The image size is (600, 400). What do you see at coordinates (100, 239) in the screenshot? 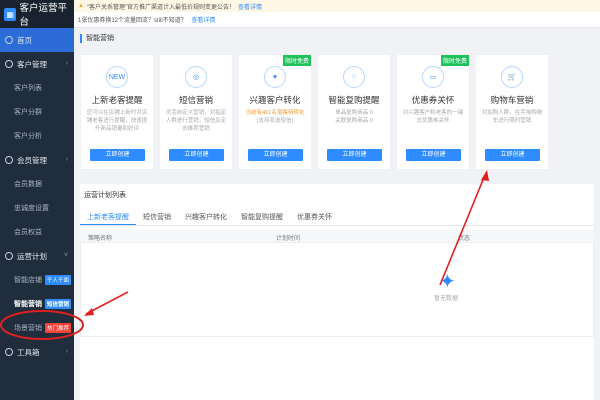
I see `column-header: 策略名称` at bounding box center [100, 239].